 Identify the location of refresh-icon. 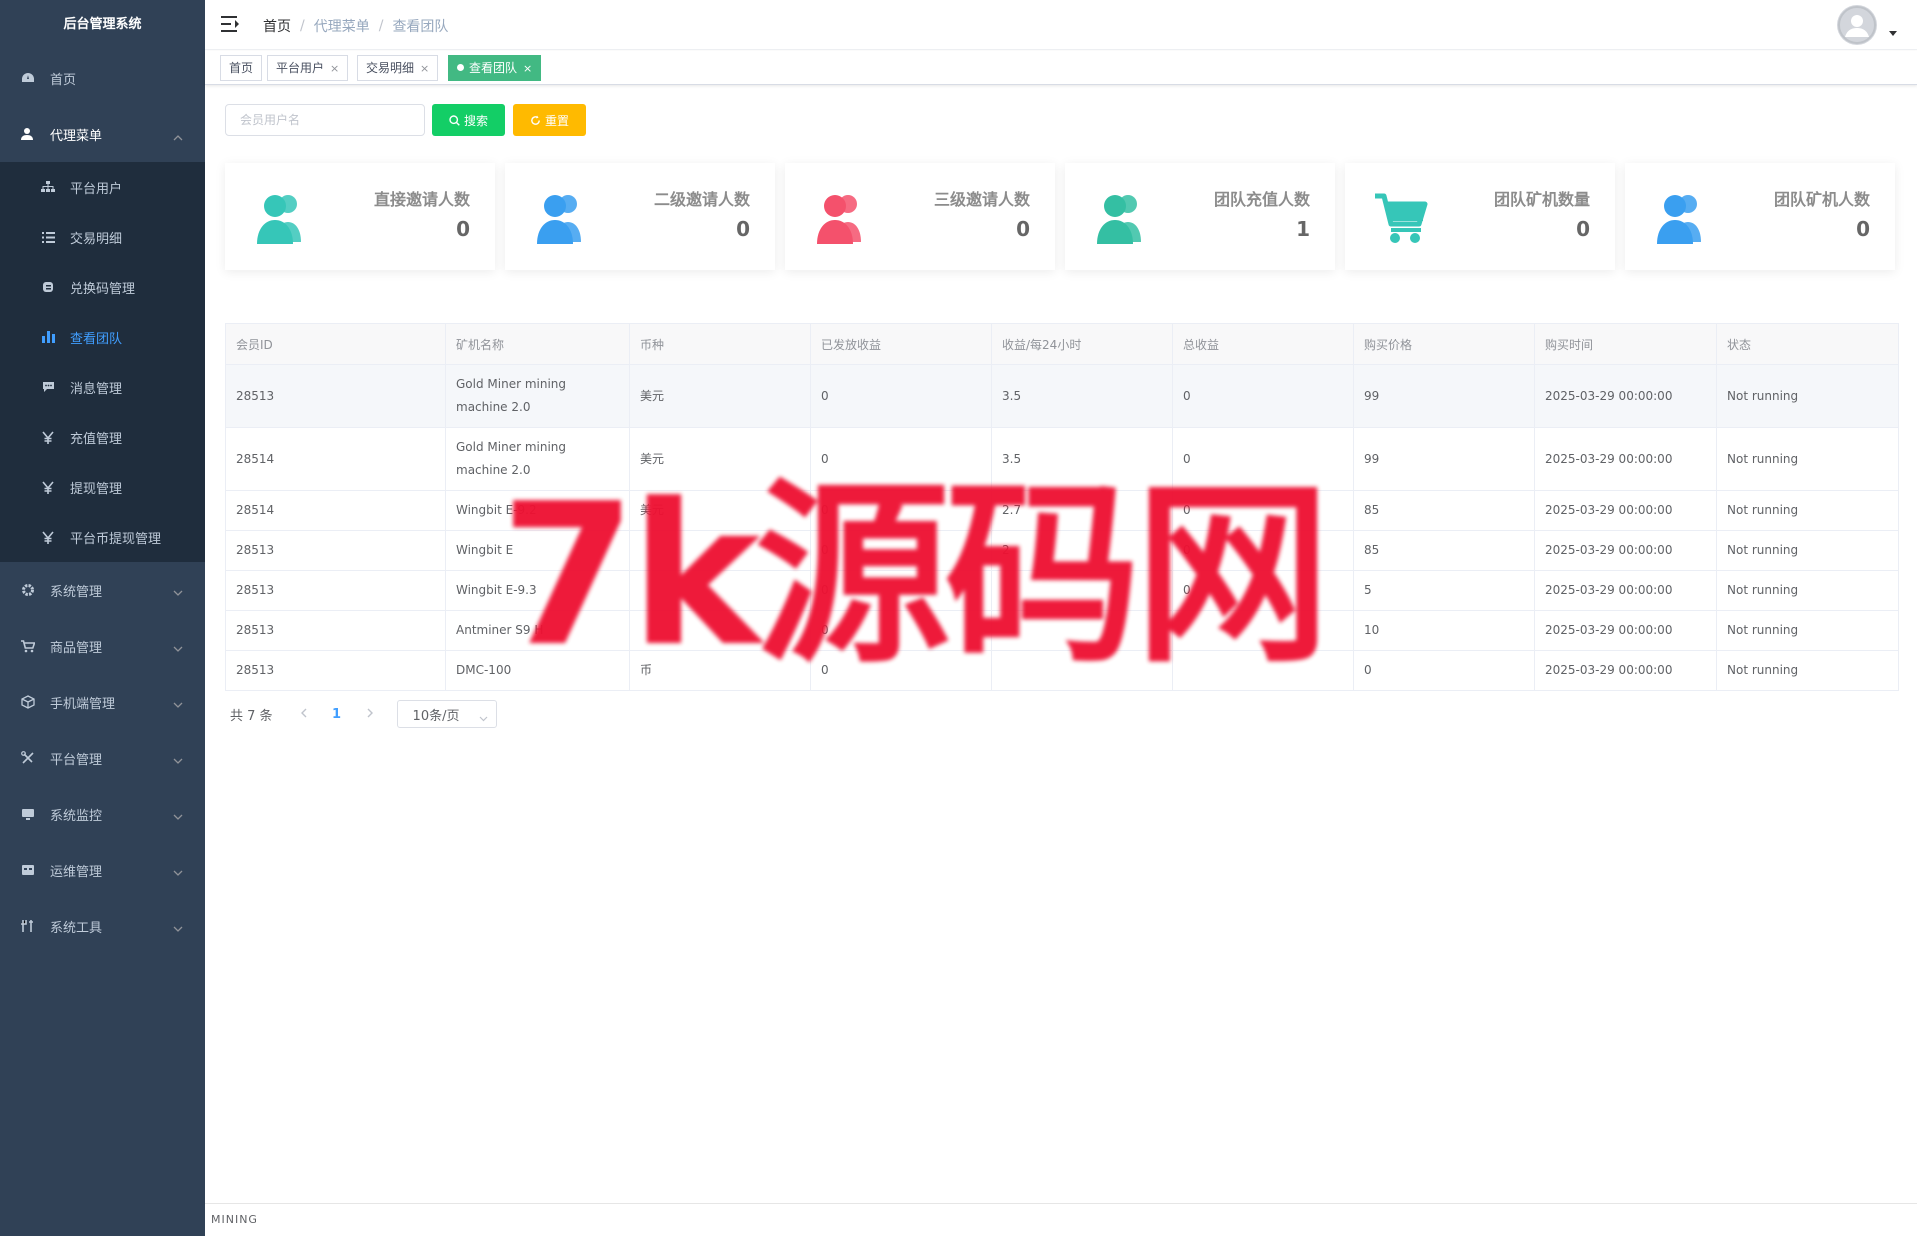
(535, 120).